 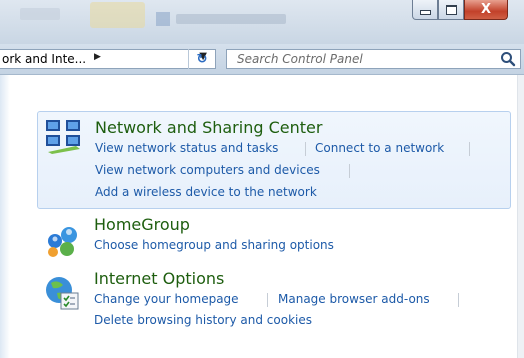 I want to click on link-connect-to-network: Connect to a network, so click(x=379, y=148).